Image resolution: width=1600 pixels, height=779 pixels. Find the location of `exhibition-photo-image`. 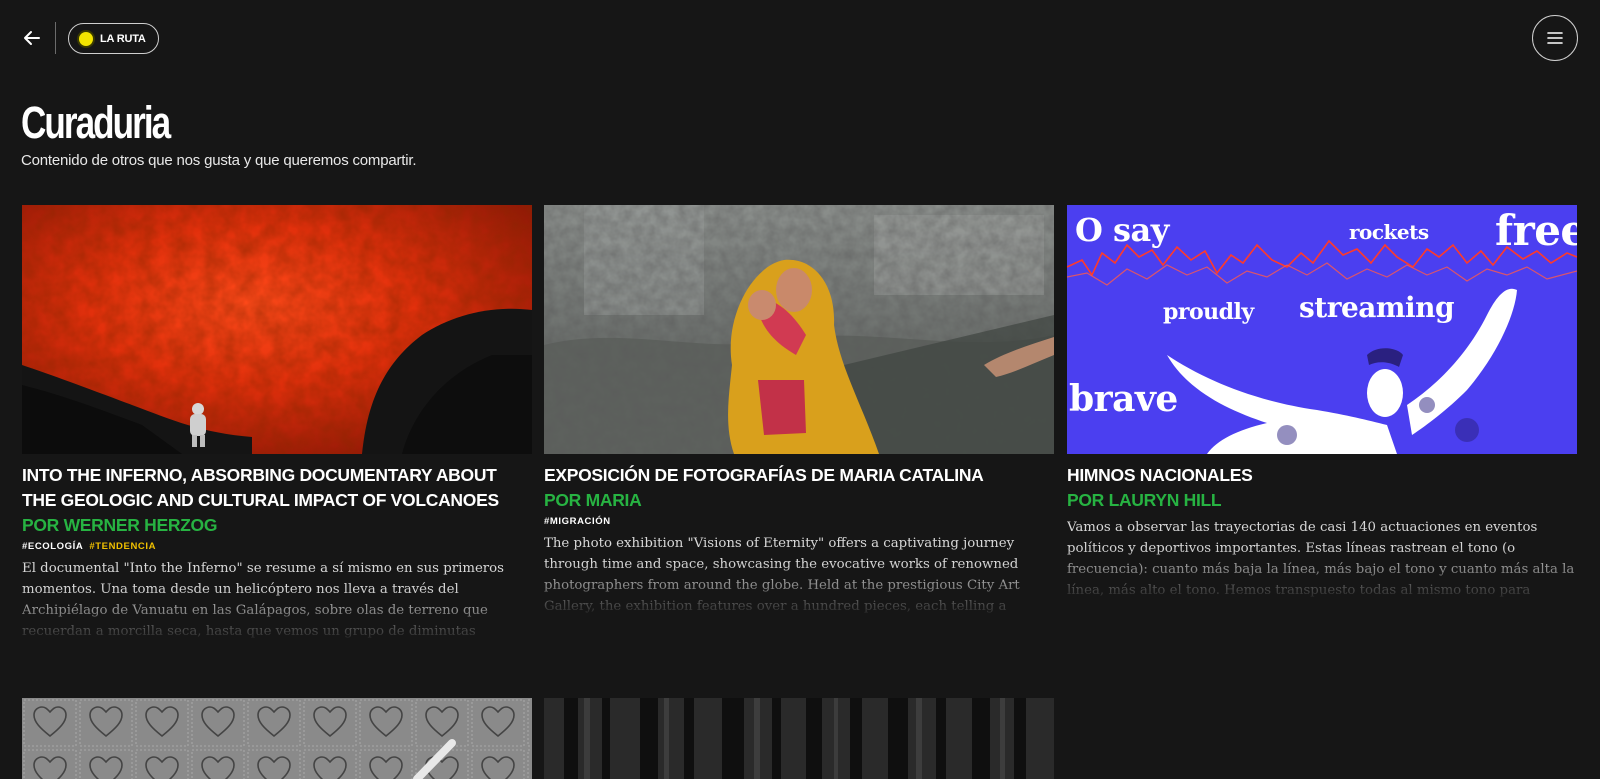

exhibition-photo-image is located at coordinates (799, 329).